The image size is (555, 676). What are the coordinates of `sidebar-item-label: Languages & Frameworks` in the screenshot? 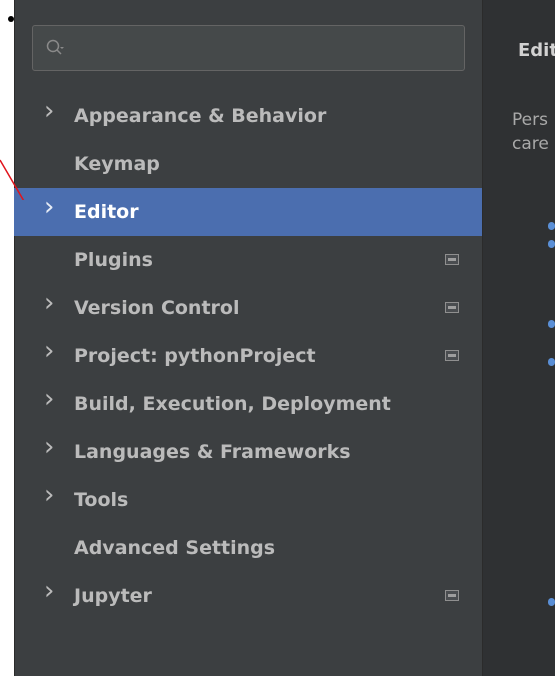 It's located at (212, 452).